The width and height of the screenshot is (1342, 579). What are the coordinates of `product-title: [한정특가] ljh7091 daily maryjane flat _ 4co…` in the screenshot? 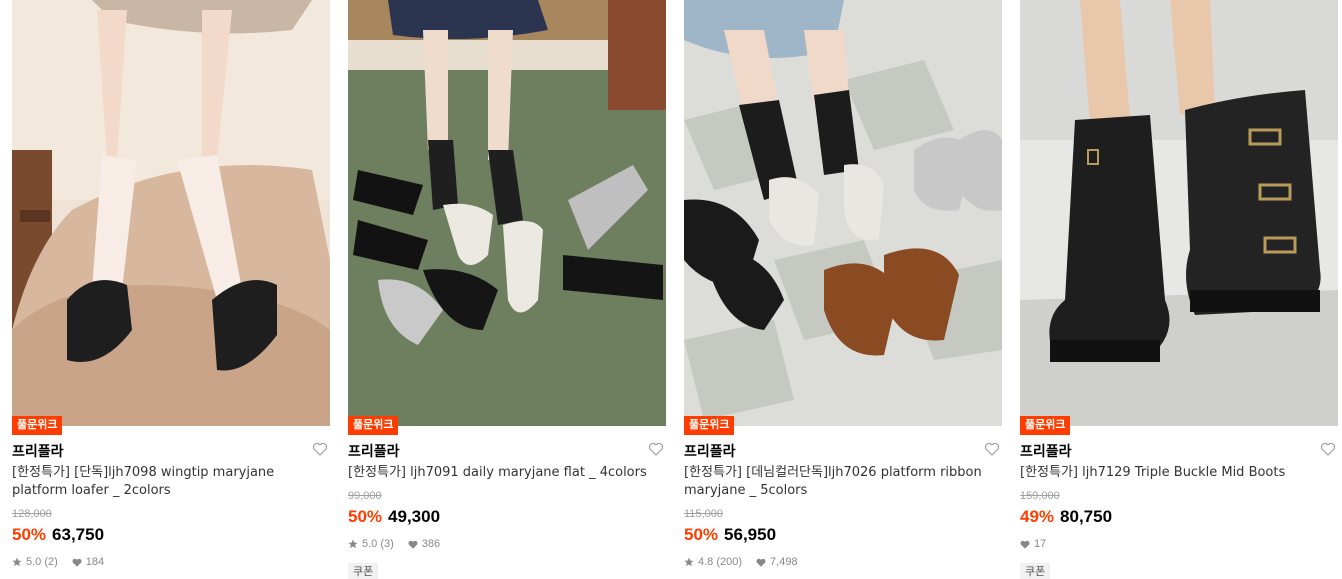 It's located at (507, 473).